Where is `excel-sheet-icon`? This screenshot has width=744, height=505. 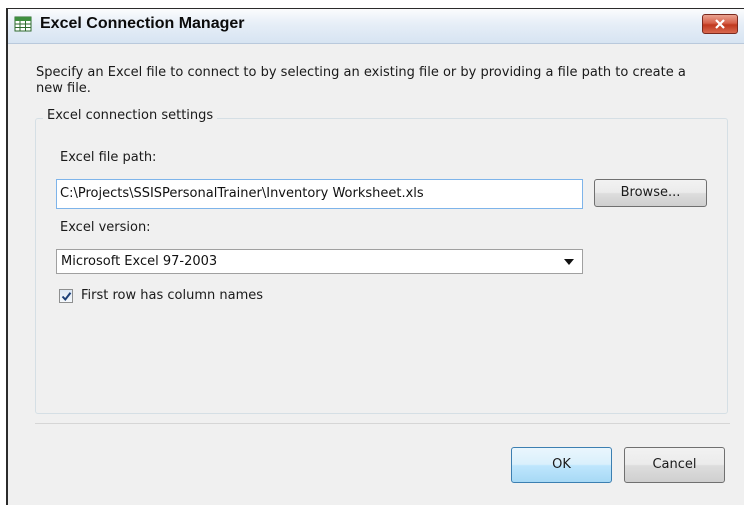 excel-sheet-icon is located at coordinates (23, 24).